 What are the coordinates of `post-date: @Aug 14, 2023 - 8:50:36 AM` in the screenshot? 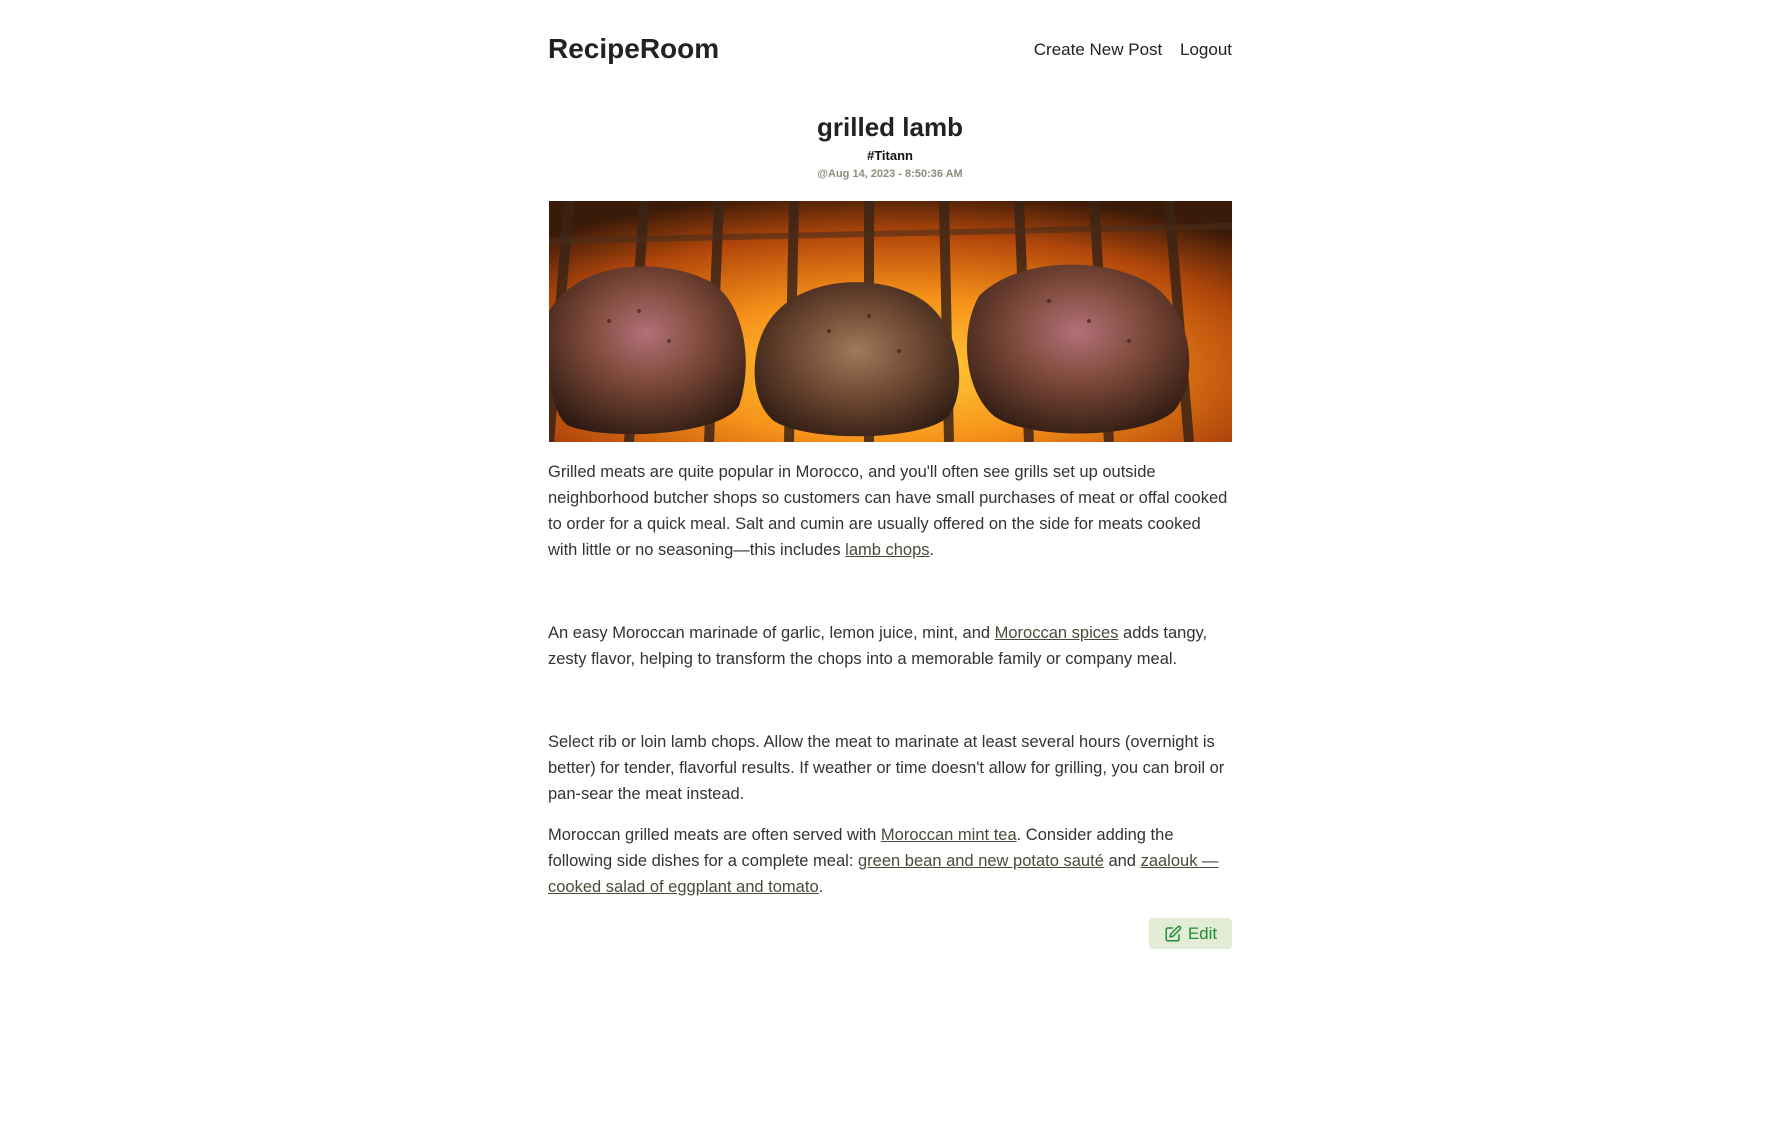 It's located at (890, 174).